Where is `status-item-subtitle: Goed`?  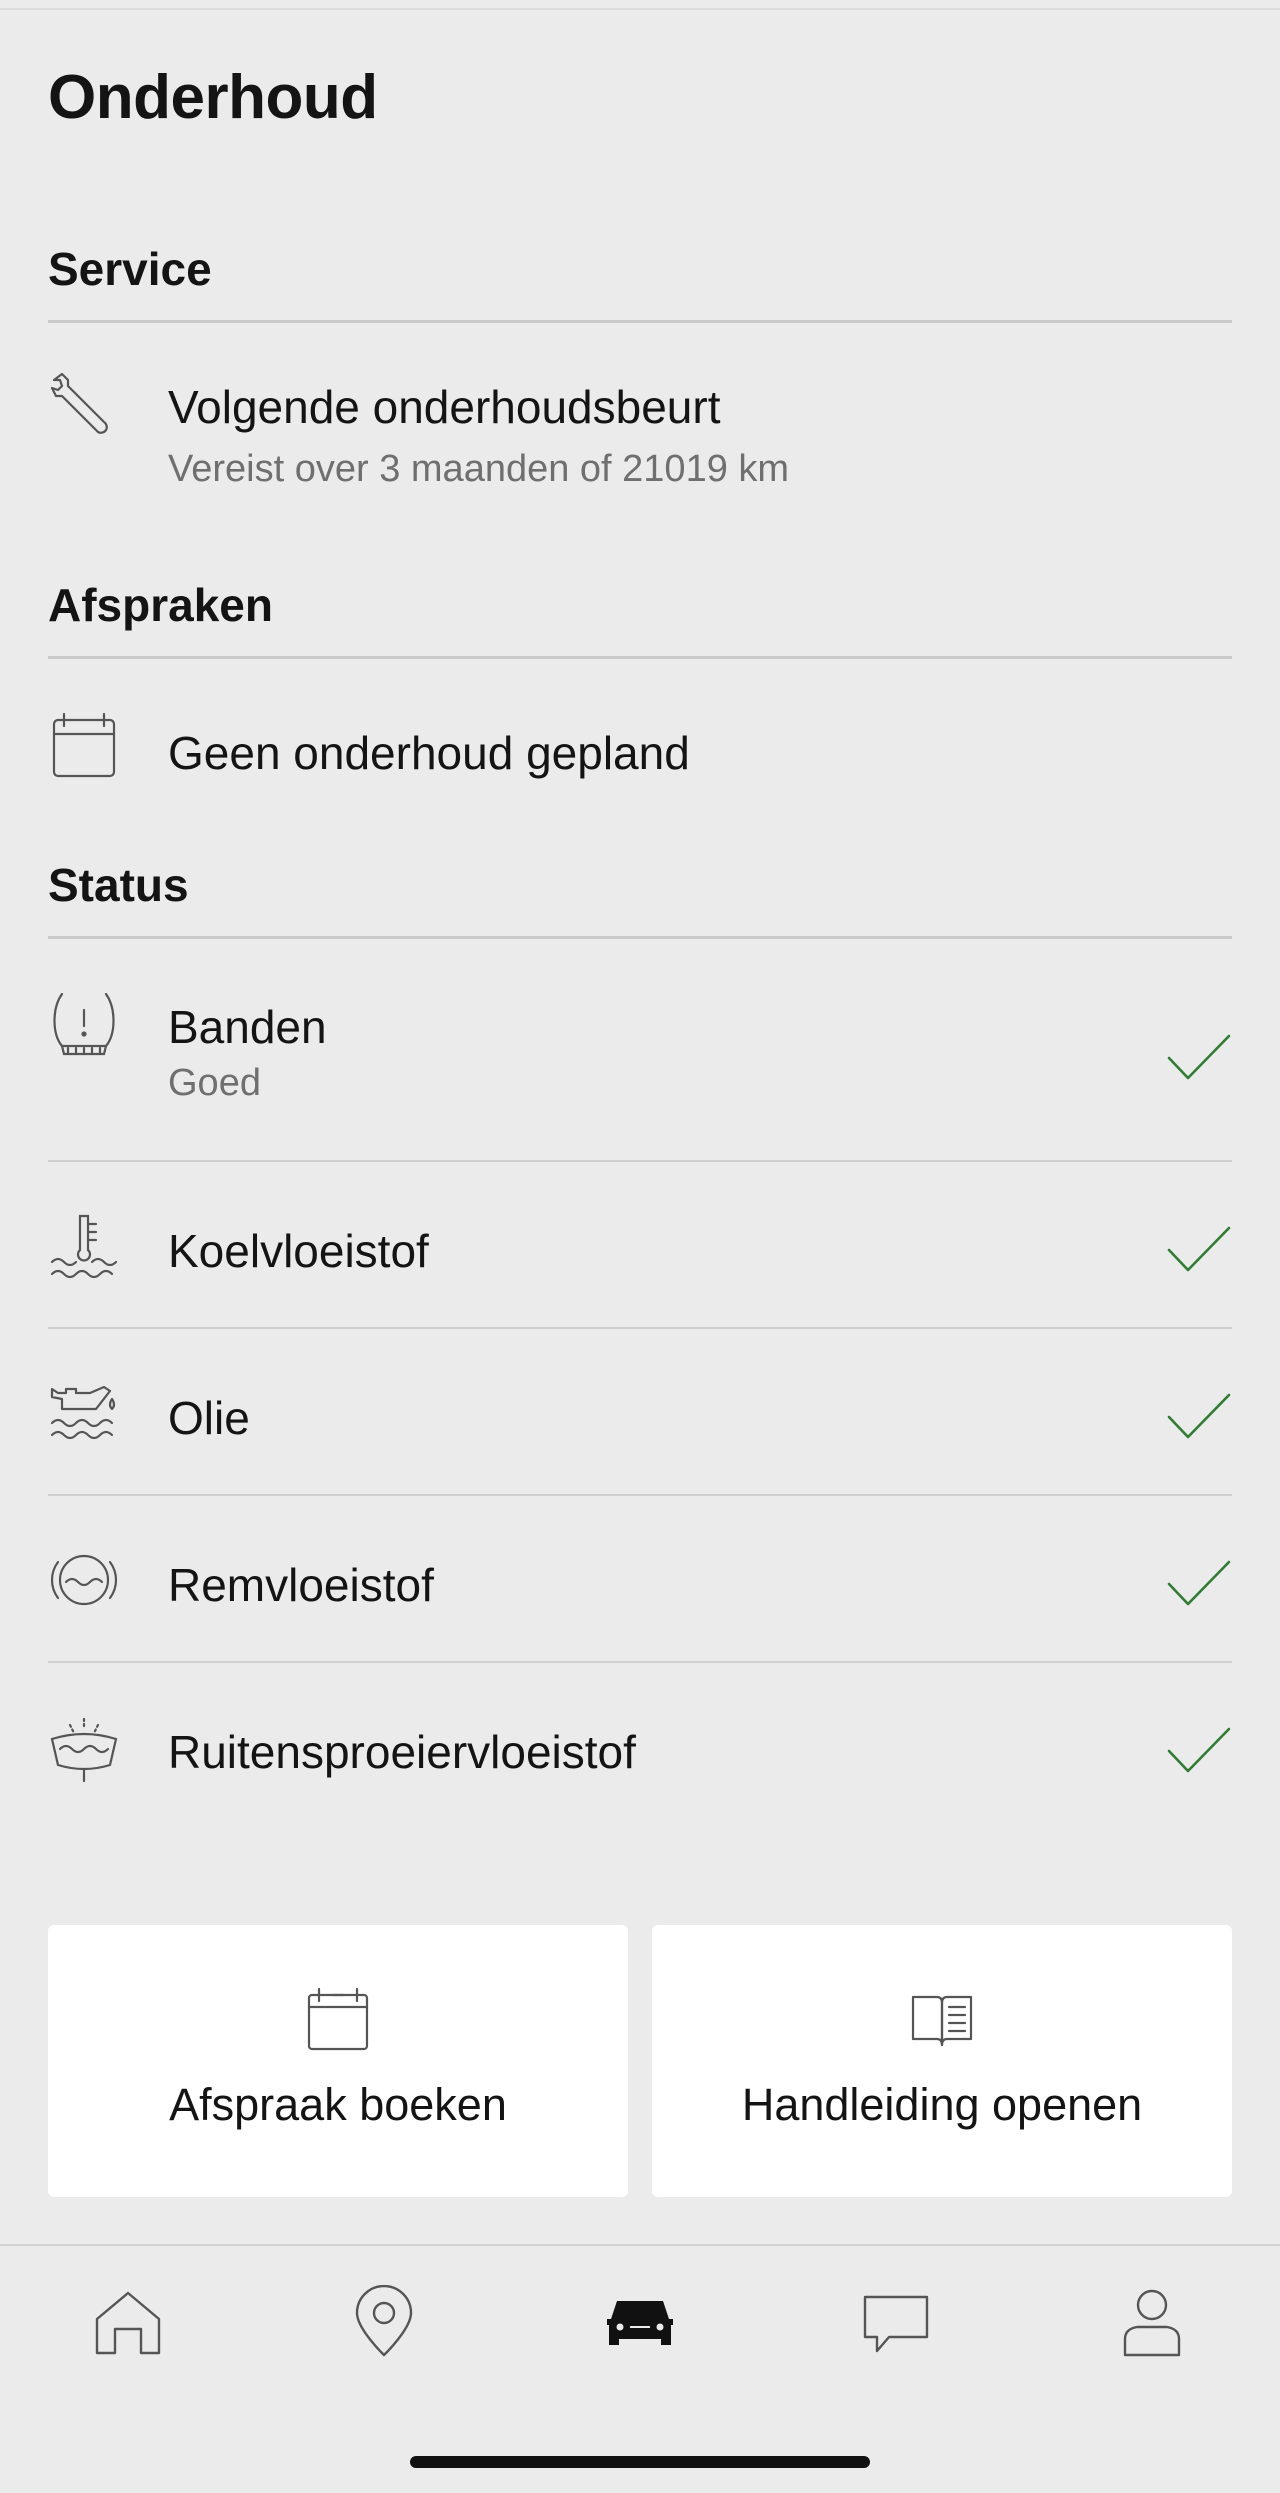
status-item-subtitle: Goed is located at coordinates (214, 1083).